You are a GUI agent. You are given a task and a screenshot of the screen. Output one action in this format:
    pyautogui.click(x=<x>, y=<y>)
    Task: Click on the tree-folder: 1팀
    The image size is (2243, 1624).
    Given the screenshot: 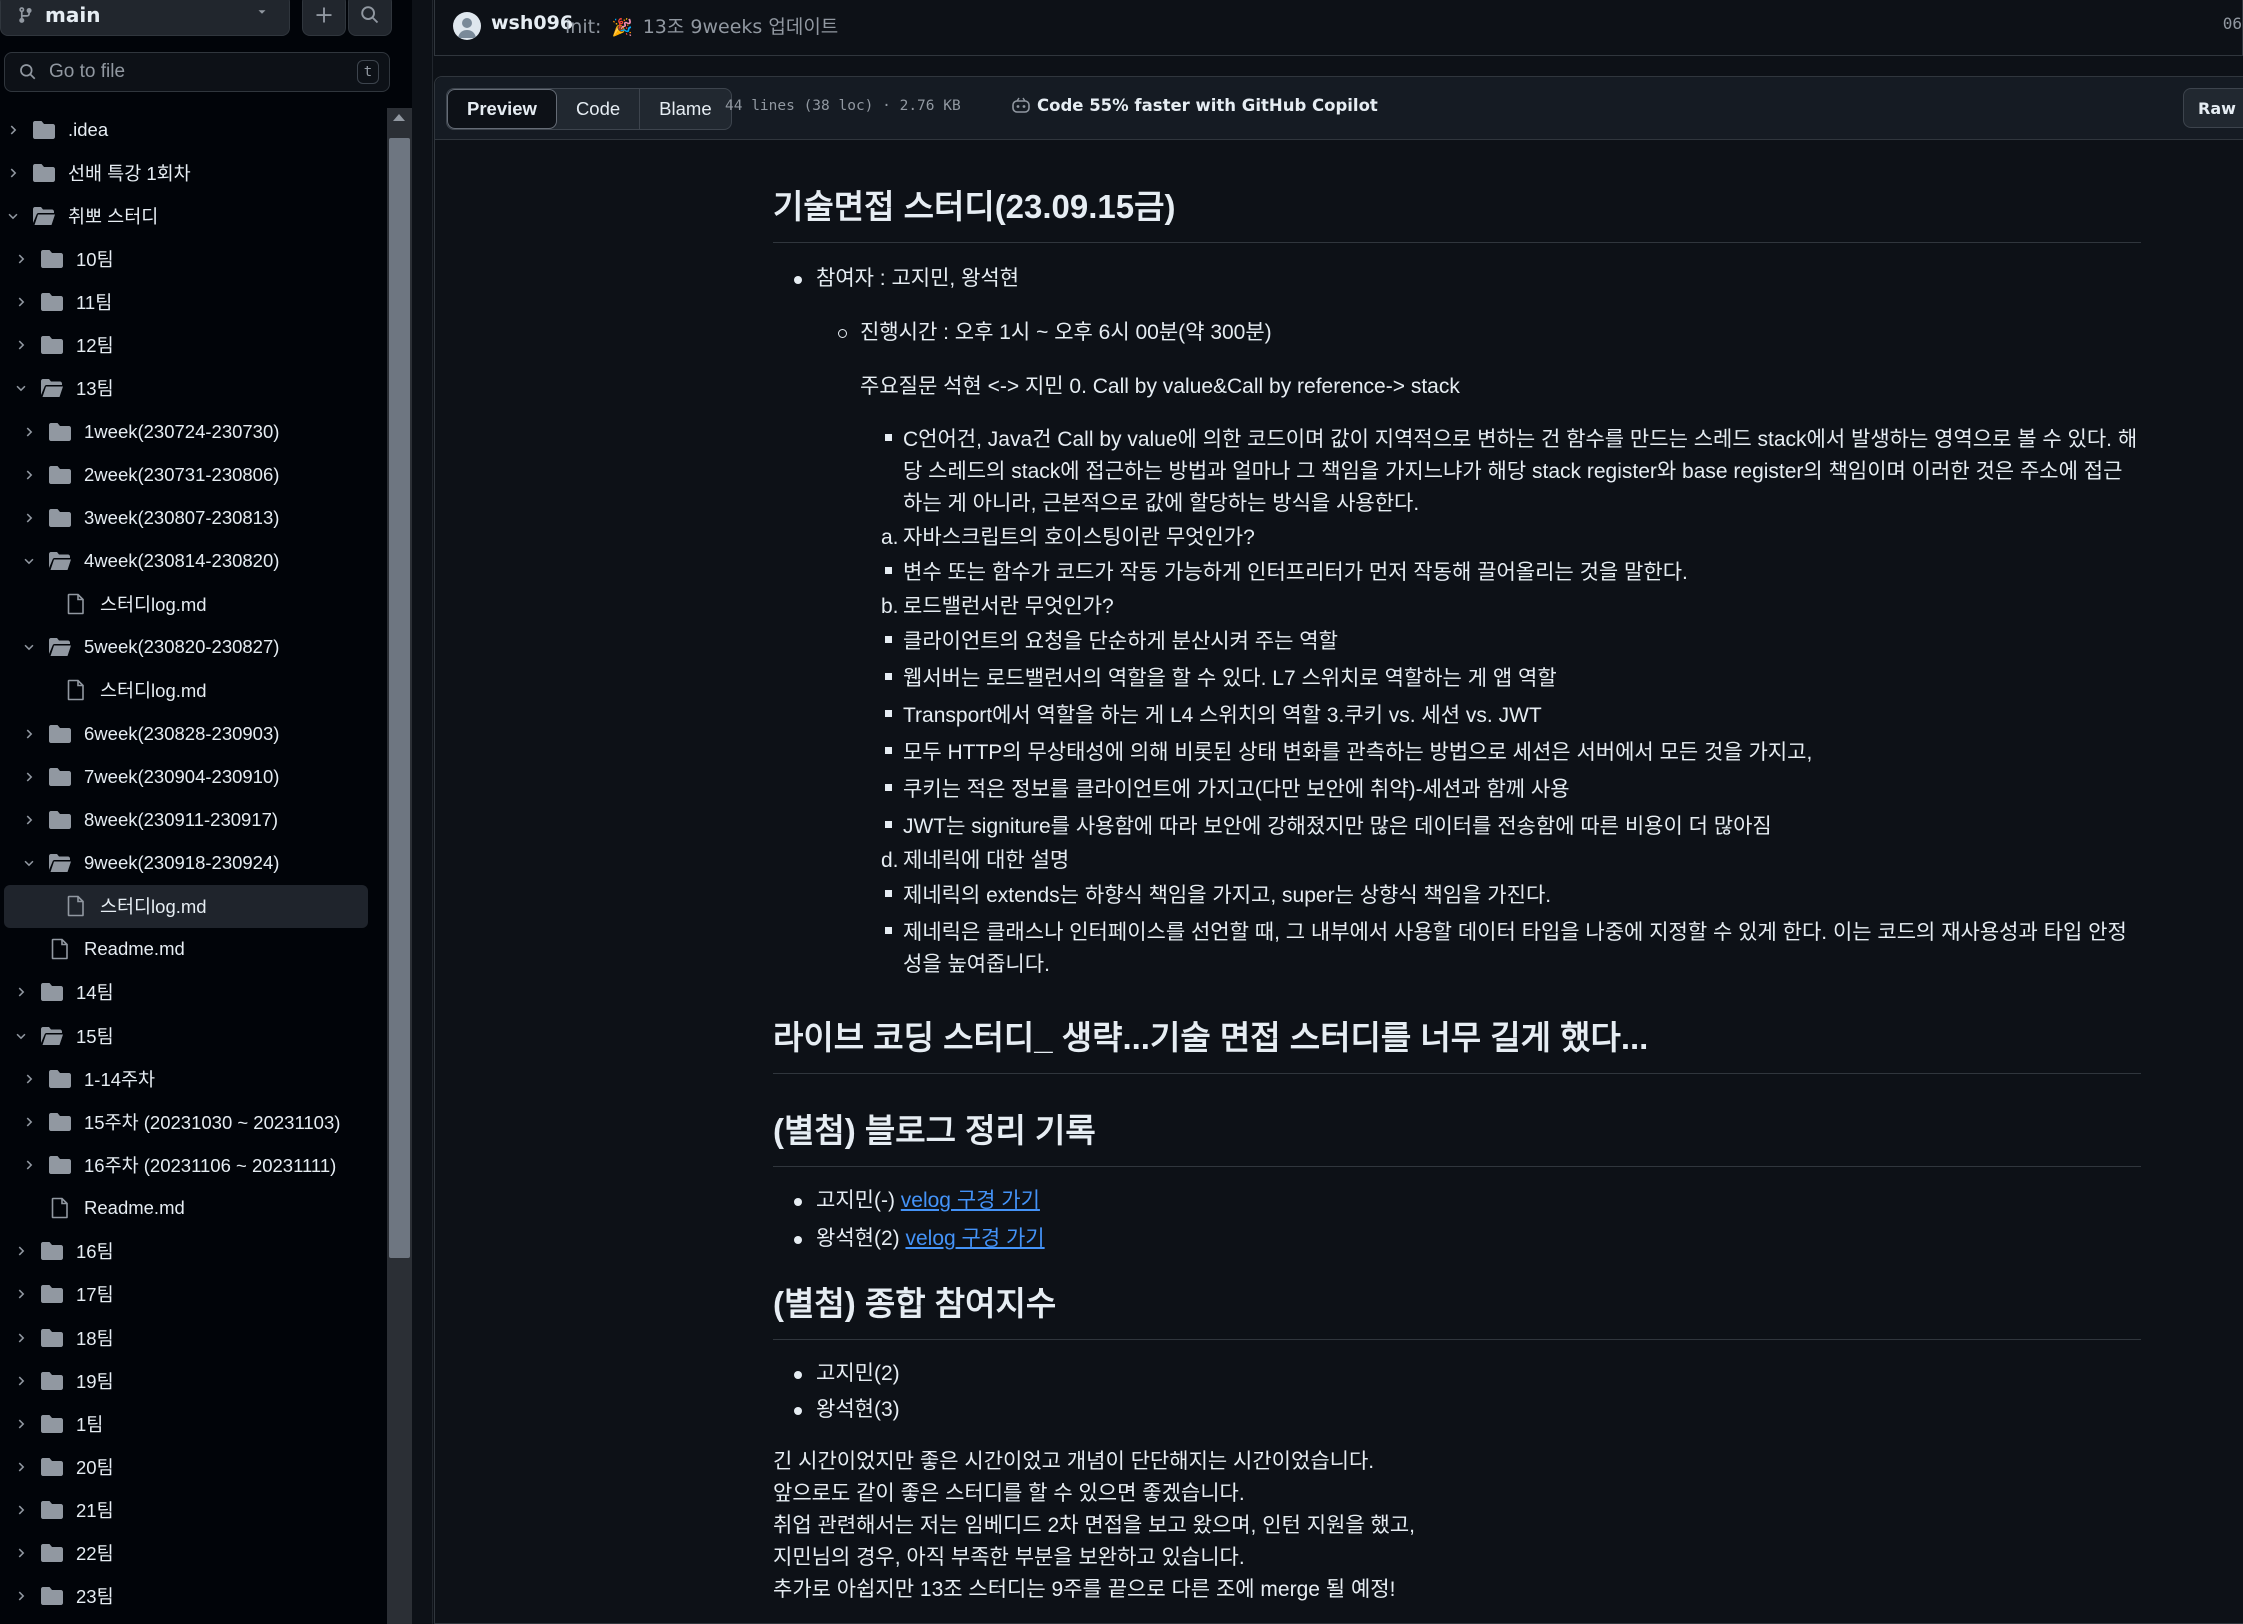 What is the action you would take?
    pyautogui.click(x=190, y=1423)
    